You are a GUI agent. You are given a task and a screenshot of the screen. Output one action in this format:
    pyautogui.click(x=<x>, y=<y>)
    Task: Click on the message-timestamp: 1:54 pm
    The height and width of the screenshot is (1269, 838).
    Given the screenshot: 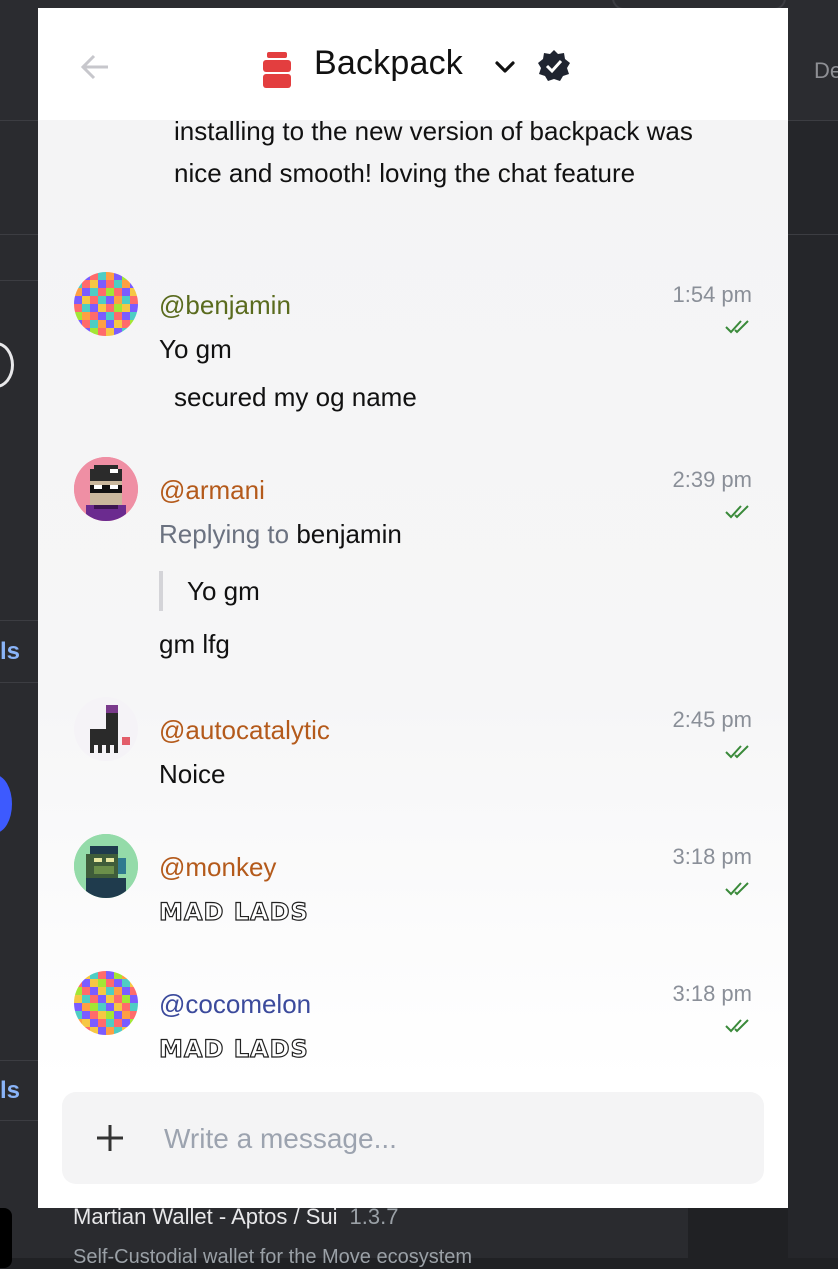 What is the action you would take?
    pyautogui.click(x=712, y=294)
    